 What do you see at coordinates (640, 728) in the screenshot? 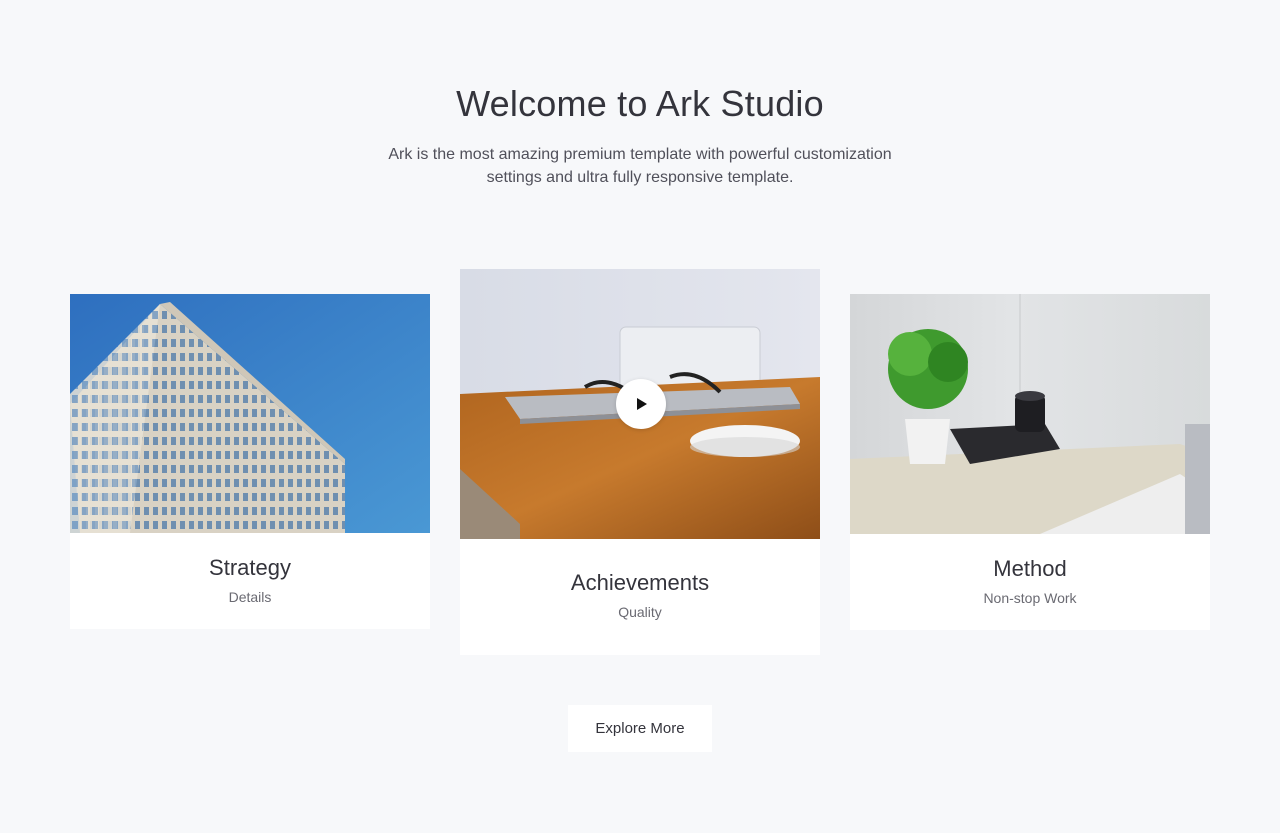
I see `explore-more-button: Explore More` at bounding box center [640, 728].